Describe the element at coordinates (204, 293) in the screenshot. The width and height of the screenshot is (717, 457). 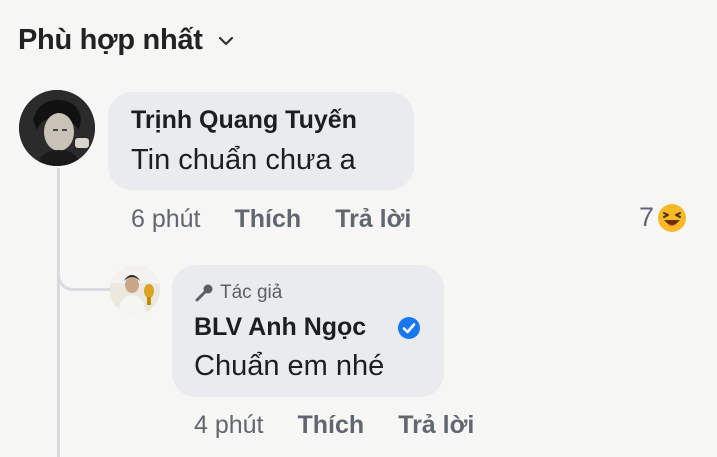
I see `microphone-icon` at that location.